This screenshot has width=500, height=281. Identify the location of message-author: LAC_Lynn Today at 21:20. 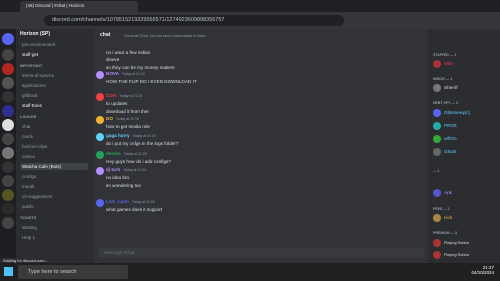
(130, 201).